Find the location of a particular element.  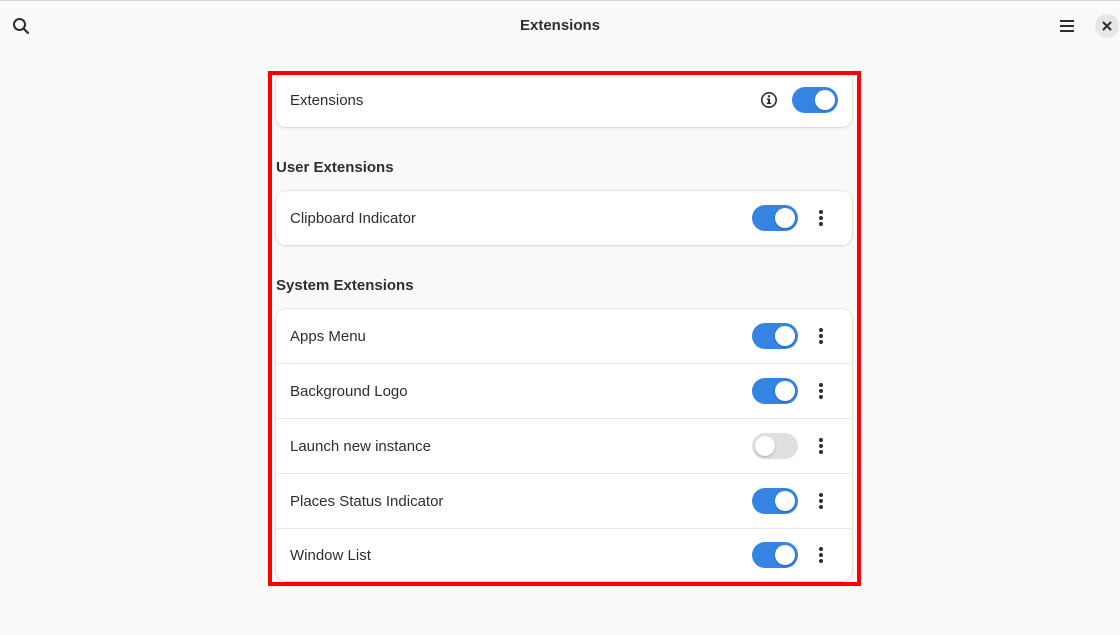

user-extensions-title: User Extensions is located at coordinates (335, 167).